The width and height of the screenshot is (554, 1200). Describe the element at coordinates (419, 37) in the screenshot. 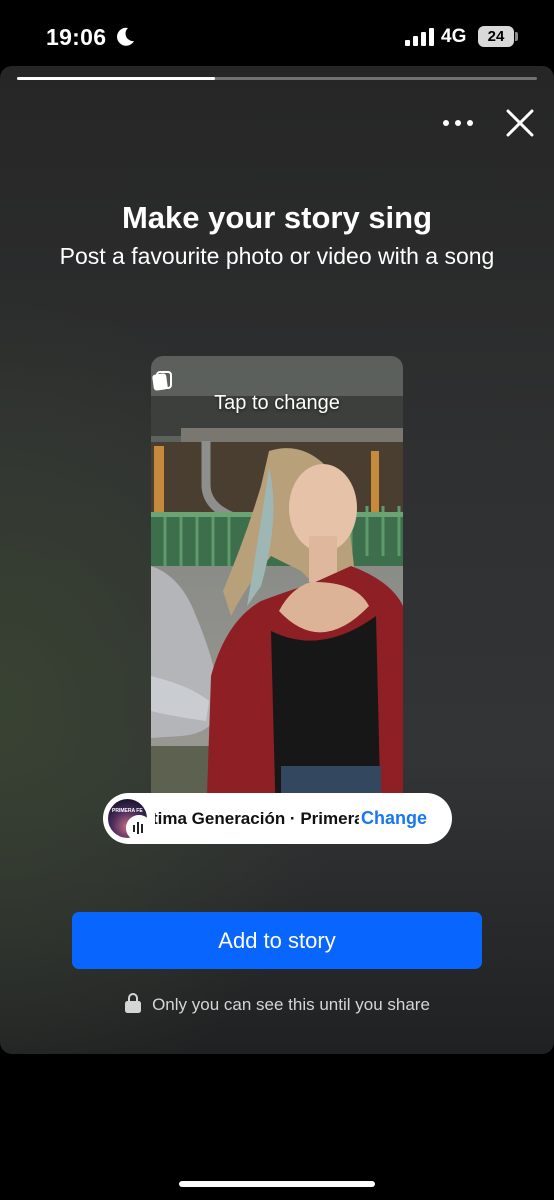

I see `cellular-signal-icon` at that location.